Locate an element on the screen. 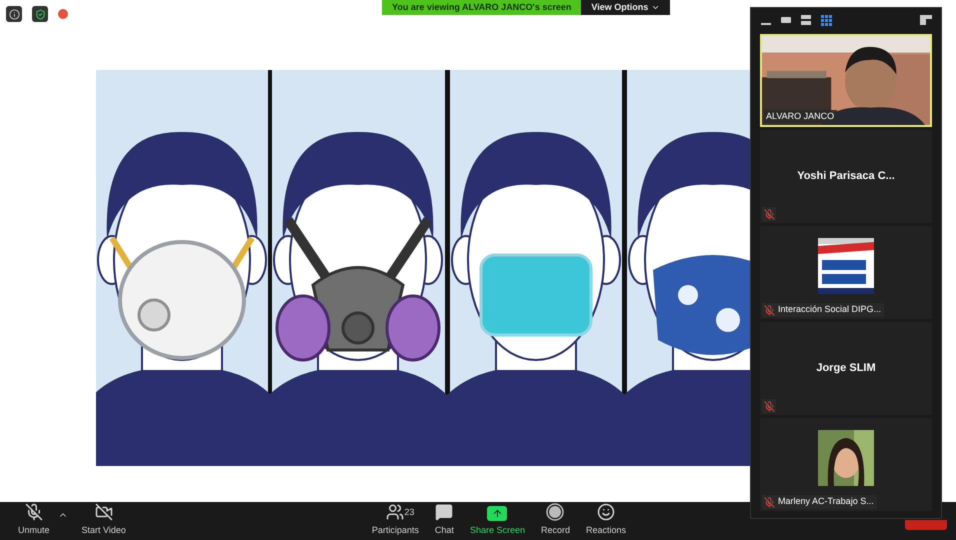 Image resolution: width=956 pixels, height=540 pixels. chevron-down-icon is located at coordinates (655, 7).